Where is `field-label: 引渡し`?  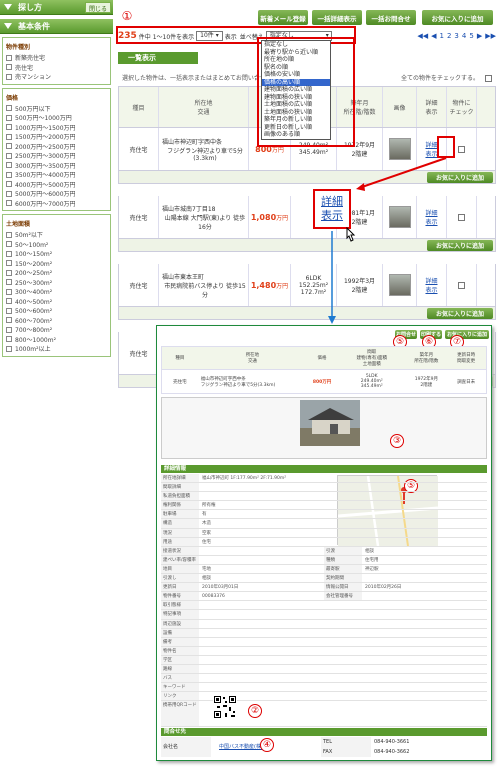 field-label: 引渡し is located at coordinates (180, 578).